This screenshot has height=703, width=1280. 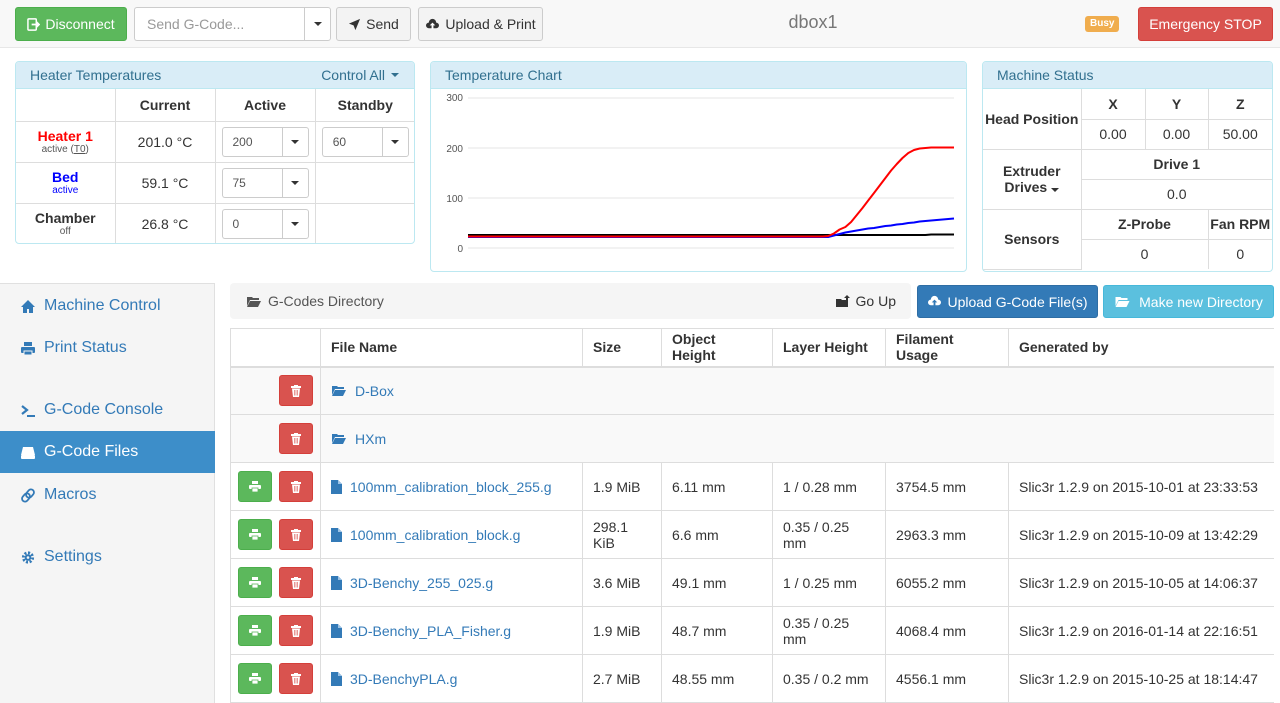 I want to click on standby-temp-input: 60, so click(x=365, y=141).